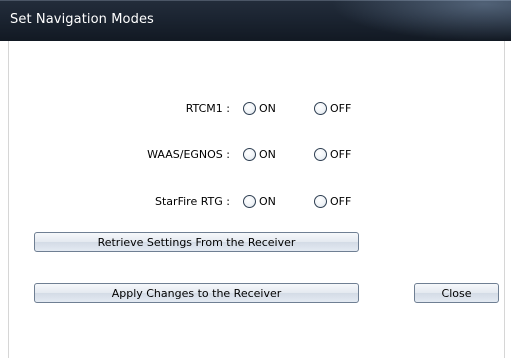  What do you see at coordinates (421, 20) in the screenshot?
I see `title-bar-glow` at bounding box center [421, 20].